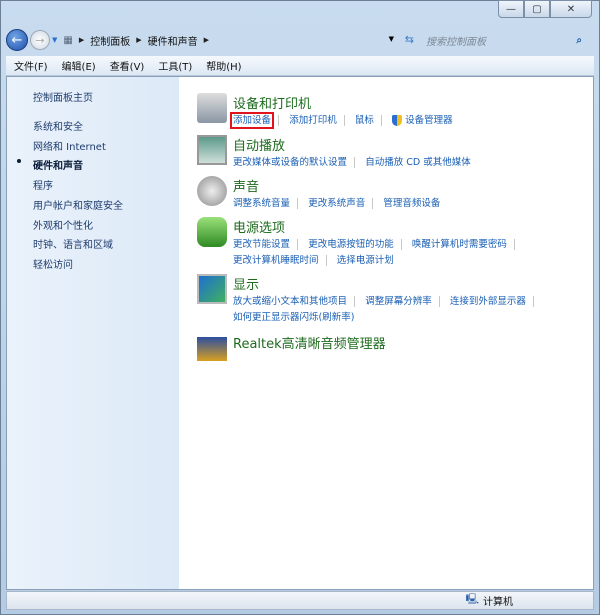  What do you see at coordinates (212, 232) in the screenshot?
I see `battery-icon` at bounding box center [212, 232].